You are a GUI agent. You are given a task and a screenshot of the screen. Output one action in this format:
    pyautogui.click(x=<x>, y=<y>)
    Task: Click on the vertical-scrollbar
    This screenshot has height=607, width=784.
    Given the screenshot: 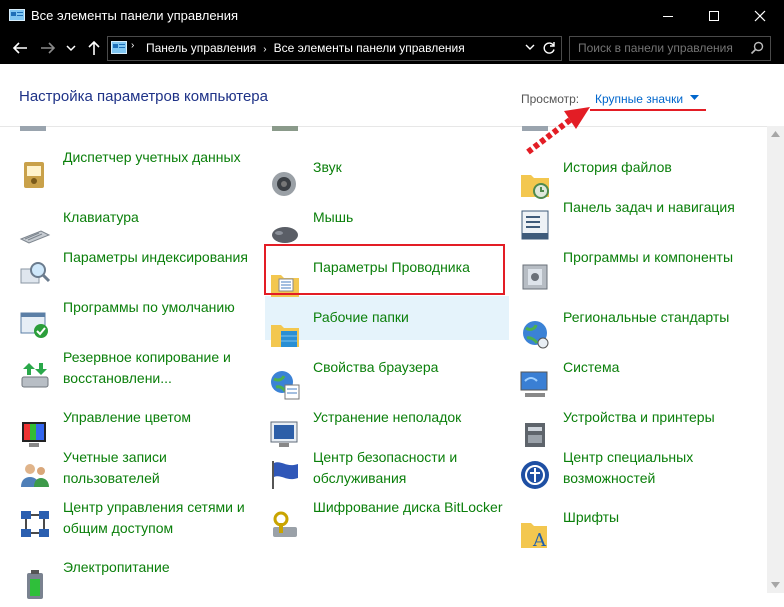 What is the action you would take?
    pyautogui.click(x=775, y=359)
    